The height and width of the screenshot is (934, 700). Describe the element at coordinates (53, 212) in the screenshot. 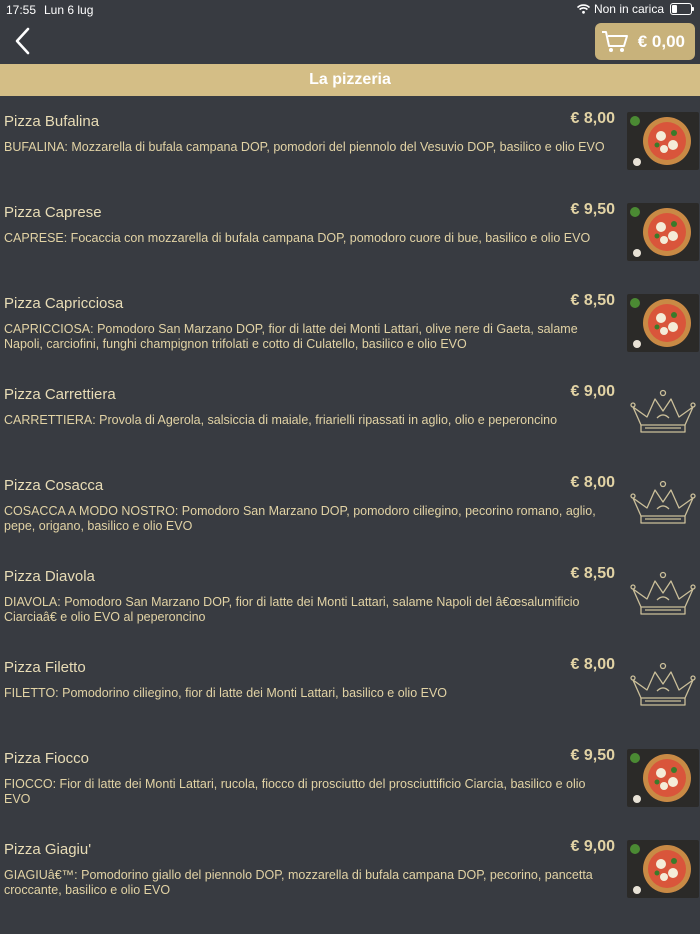

I see `item-name: Pizza Caprese` at that location.